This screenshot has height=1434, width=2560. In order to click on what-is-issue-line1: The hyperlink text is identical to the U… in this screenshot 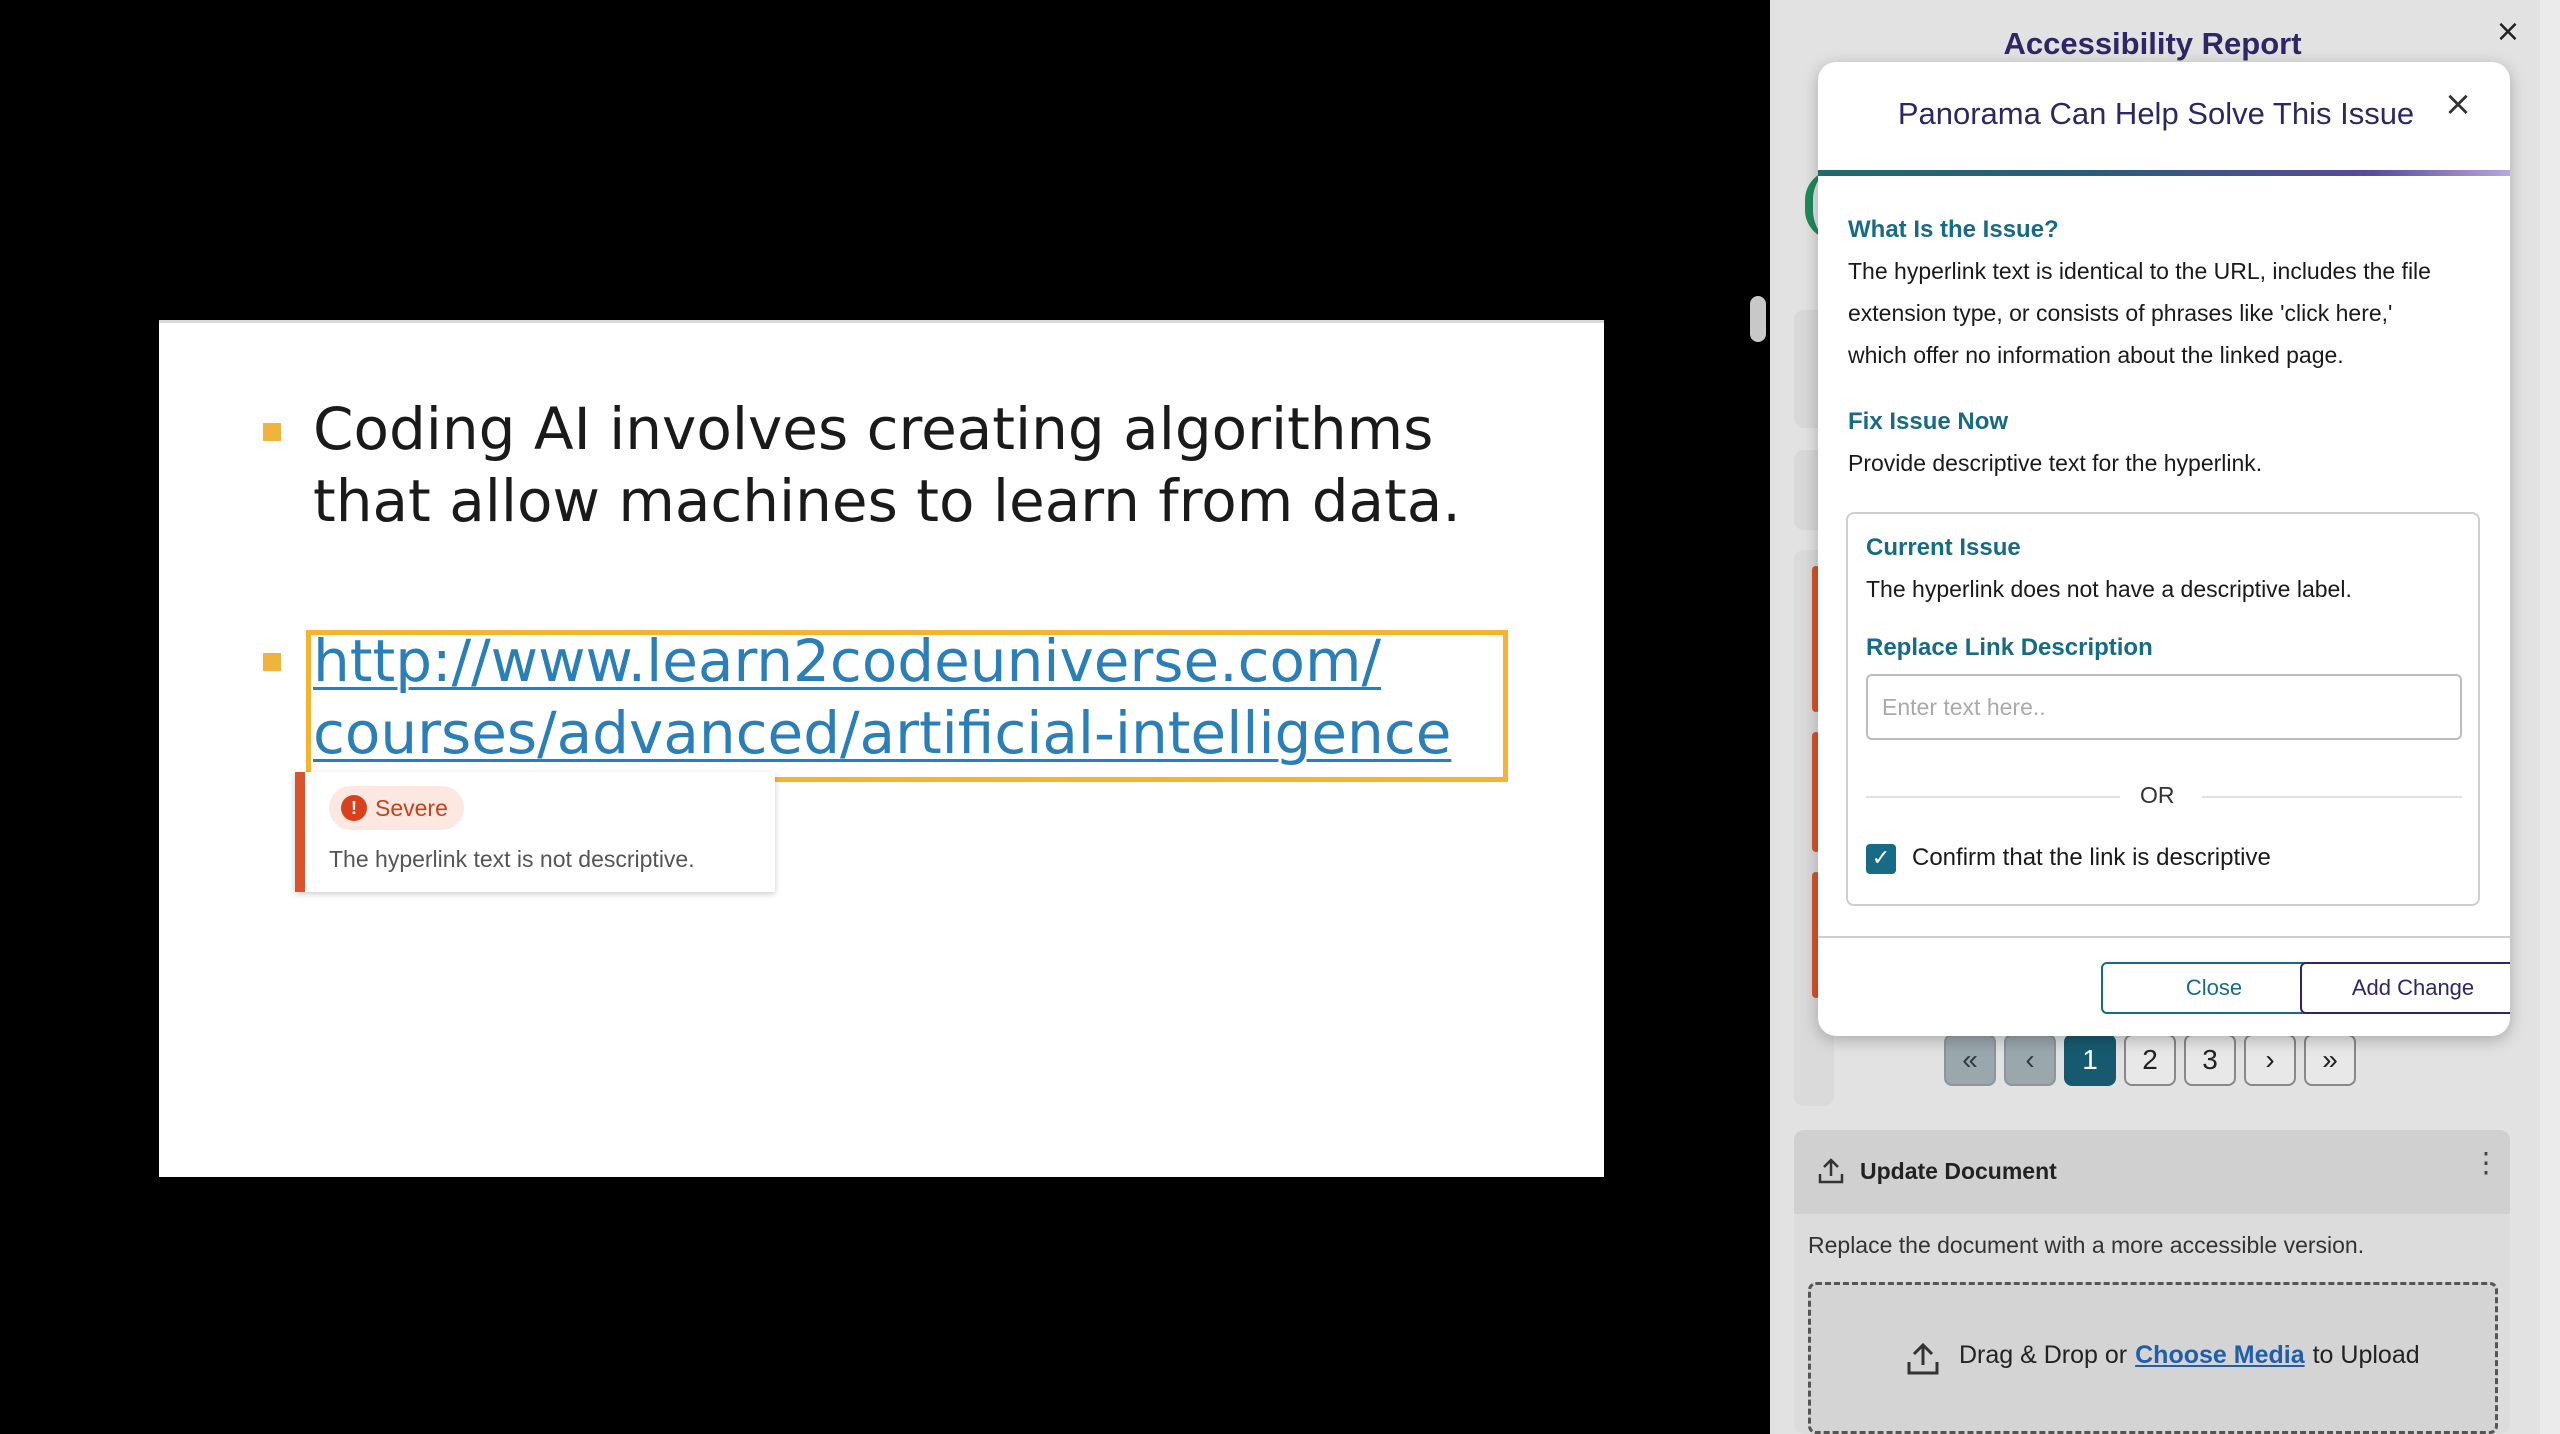, I will do `click(2139, 271)`.